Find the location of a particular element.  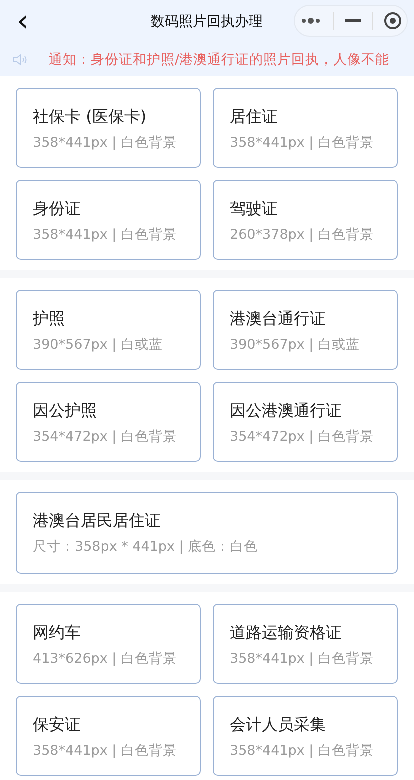

card-title: 港澳台居民居住证 is located at coordinates (97, 521).